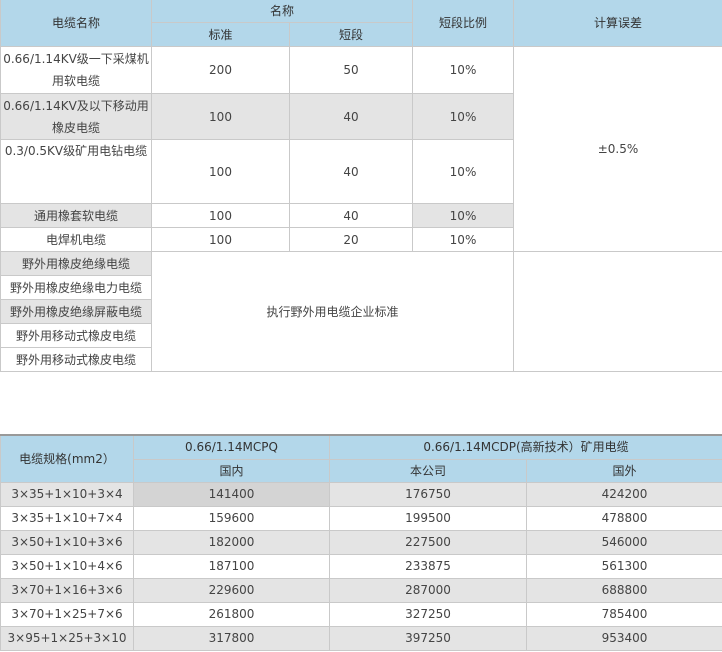 The width and height of the screenshot is (722, 652). Describe the element at coordinates (617, 311) in the screenshot. I see `empty-cell` at that location.